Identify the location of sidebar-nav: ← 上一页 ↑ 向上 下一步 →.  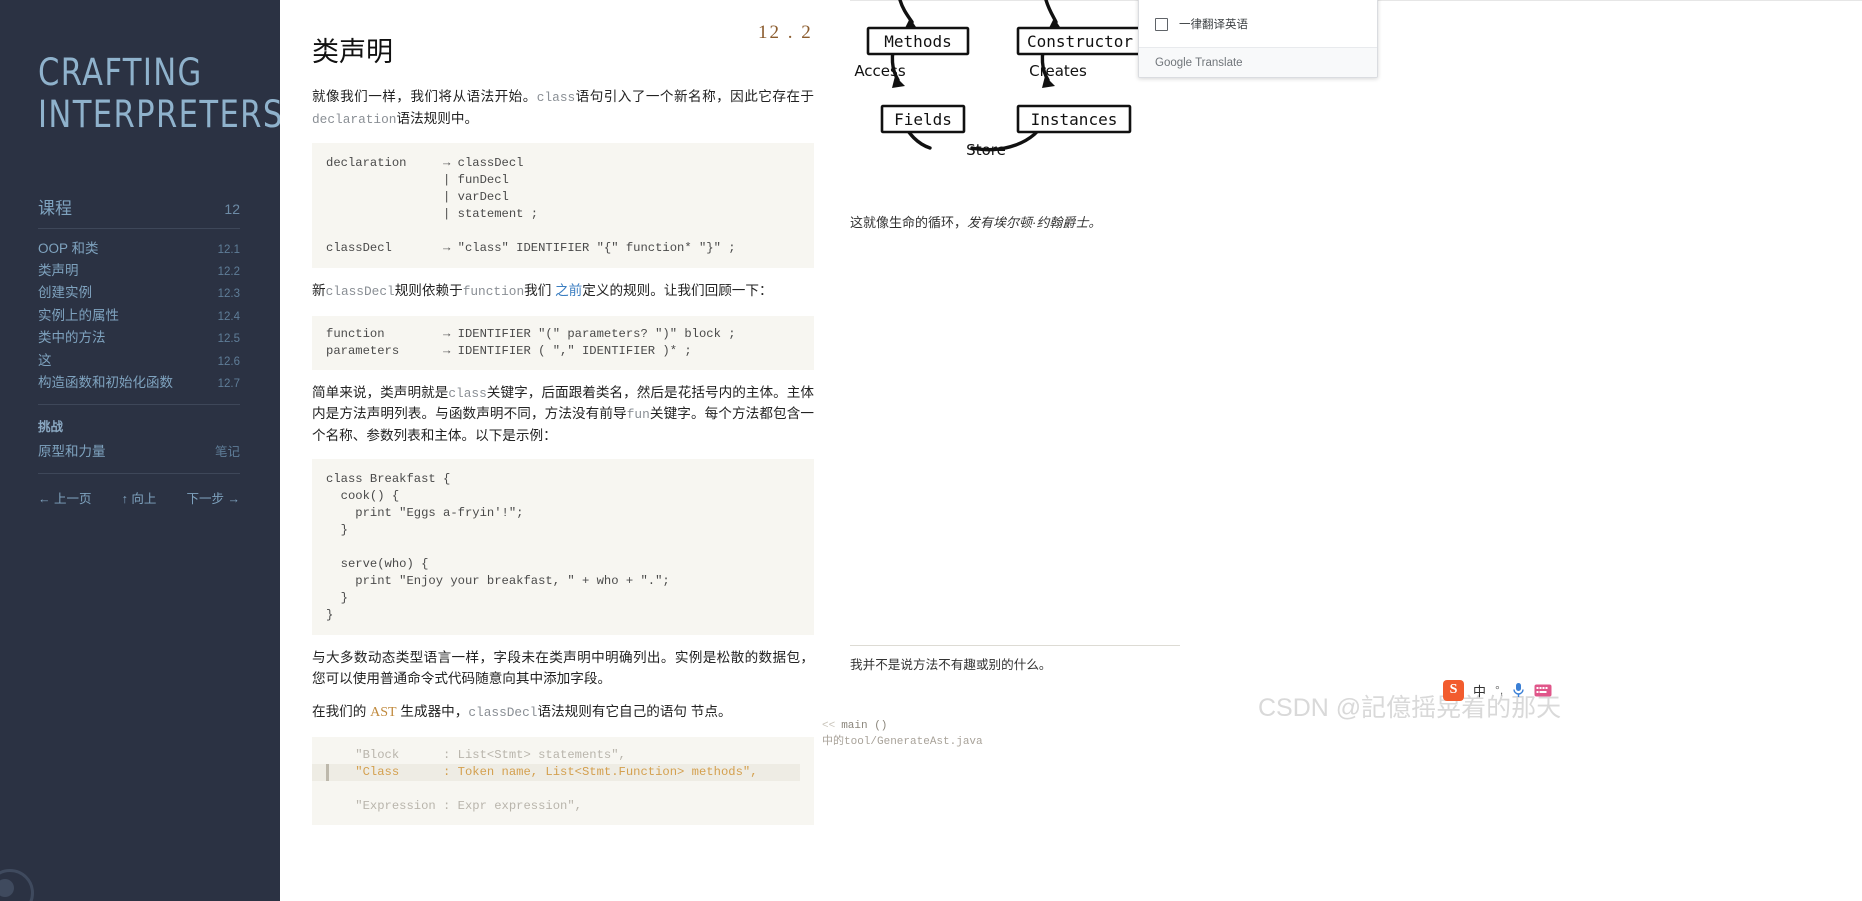
(139, 497).